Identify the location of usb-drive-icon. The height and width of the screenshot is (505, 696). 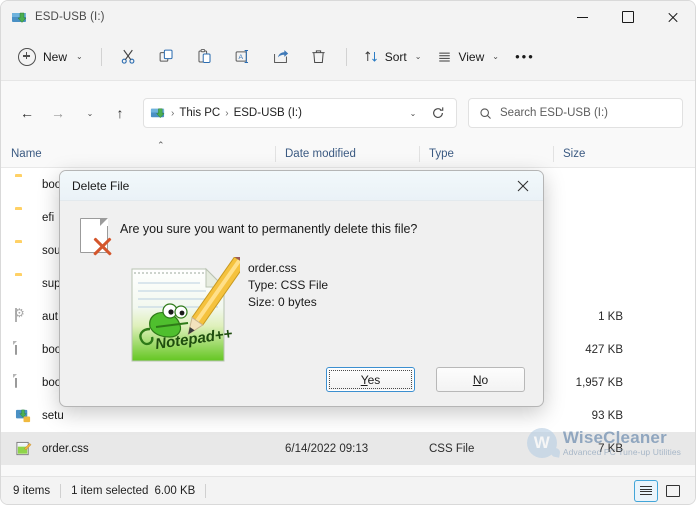
(19, 17).